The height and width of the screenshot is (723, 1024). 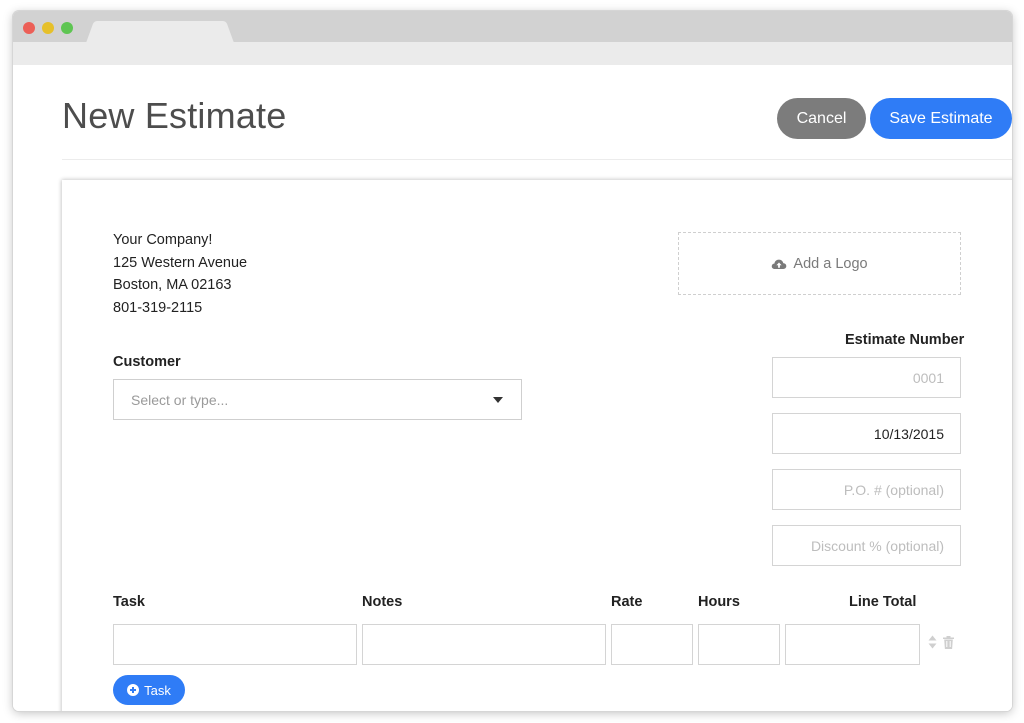 What do you see at coordinates (48, 28) in the screenshot?
I see `minimize-window-button` at bounding box center [48, 28].